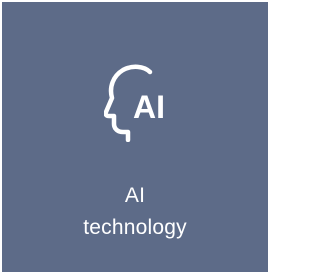 The height and width of the screenshot is (275, 320). I want to click on tile-label-line2: technology, so click(135, 227).